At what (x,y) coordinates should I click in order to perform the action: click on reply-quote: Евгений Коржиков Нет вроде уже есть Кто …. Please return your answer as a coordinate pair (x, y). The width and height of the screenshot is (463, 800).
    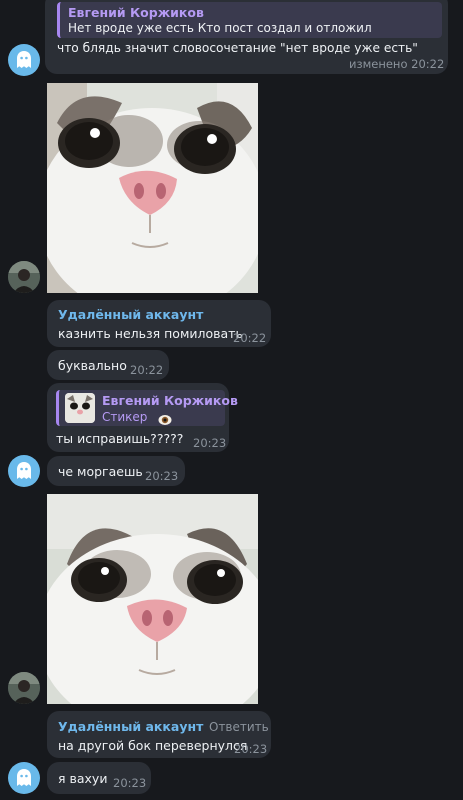
    Looking at the image, I should click on (249, 20).